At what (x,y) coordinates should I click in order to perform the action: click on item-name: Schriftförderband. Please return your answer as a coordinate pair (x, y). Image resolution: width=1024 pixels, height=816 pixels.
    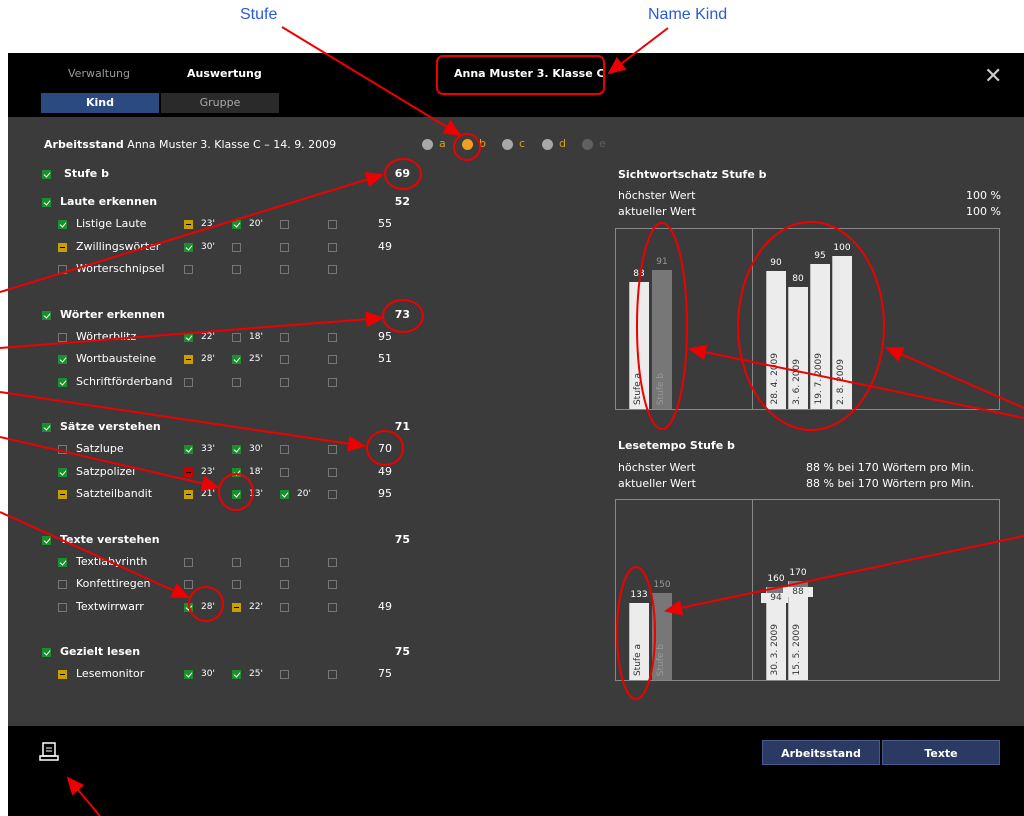
    Looking at the image, I should click on (124, 381).